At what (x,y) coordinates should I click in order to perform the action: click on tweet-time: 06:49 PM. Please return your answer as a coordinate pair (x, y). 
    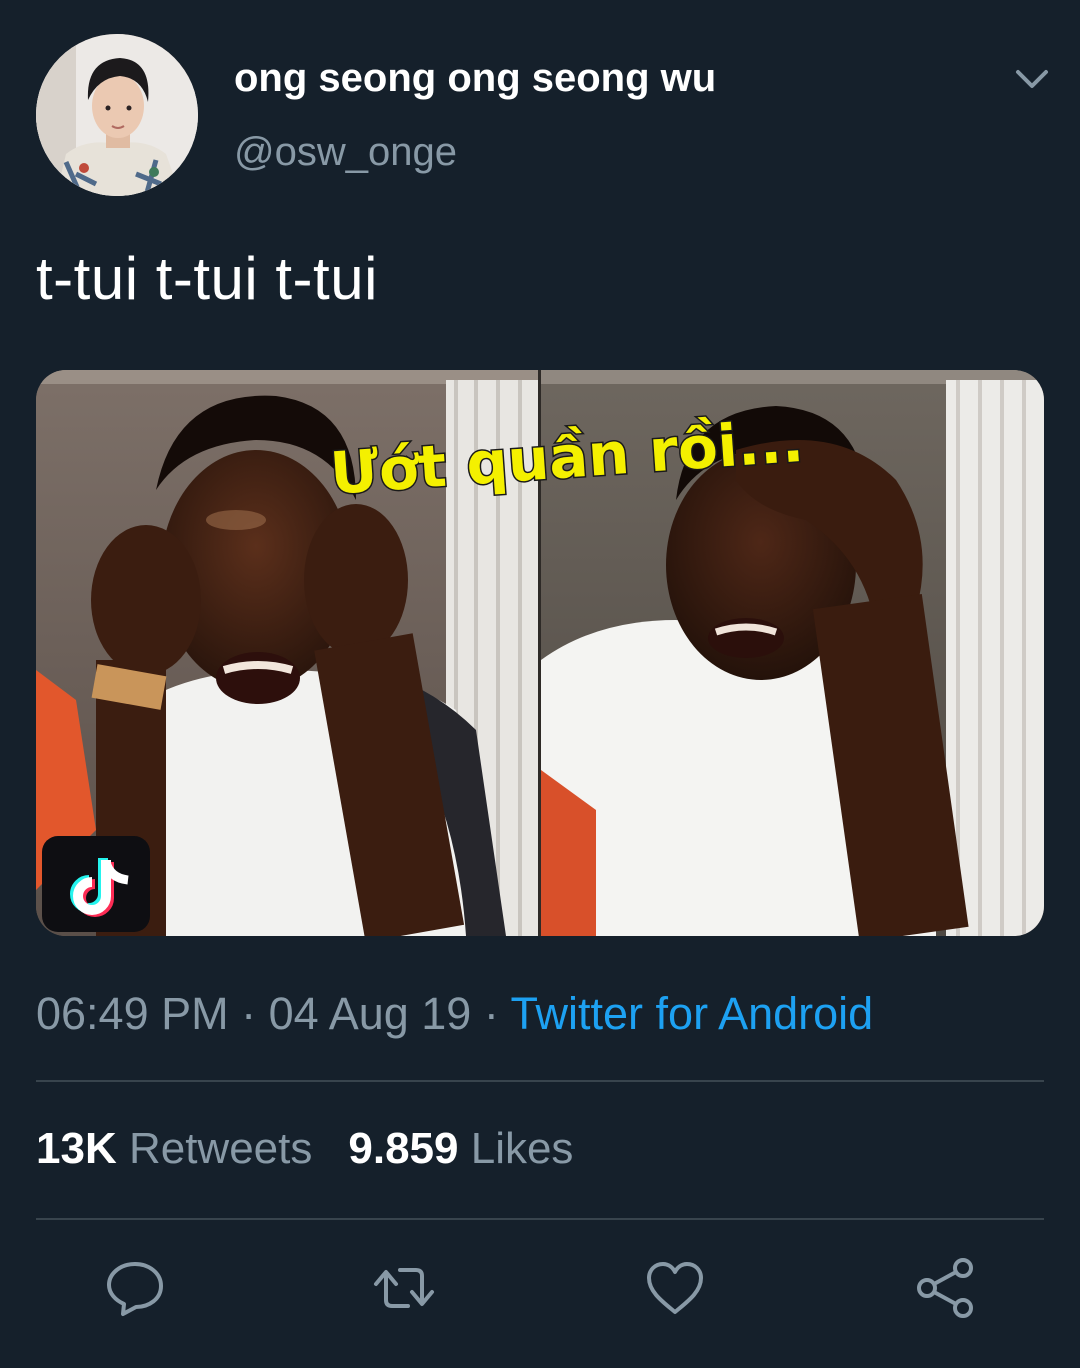
    Looking at the image, I should click on (132, 1013).